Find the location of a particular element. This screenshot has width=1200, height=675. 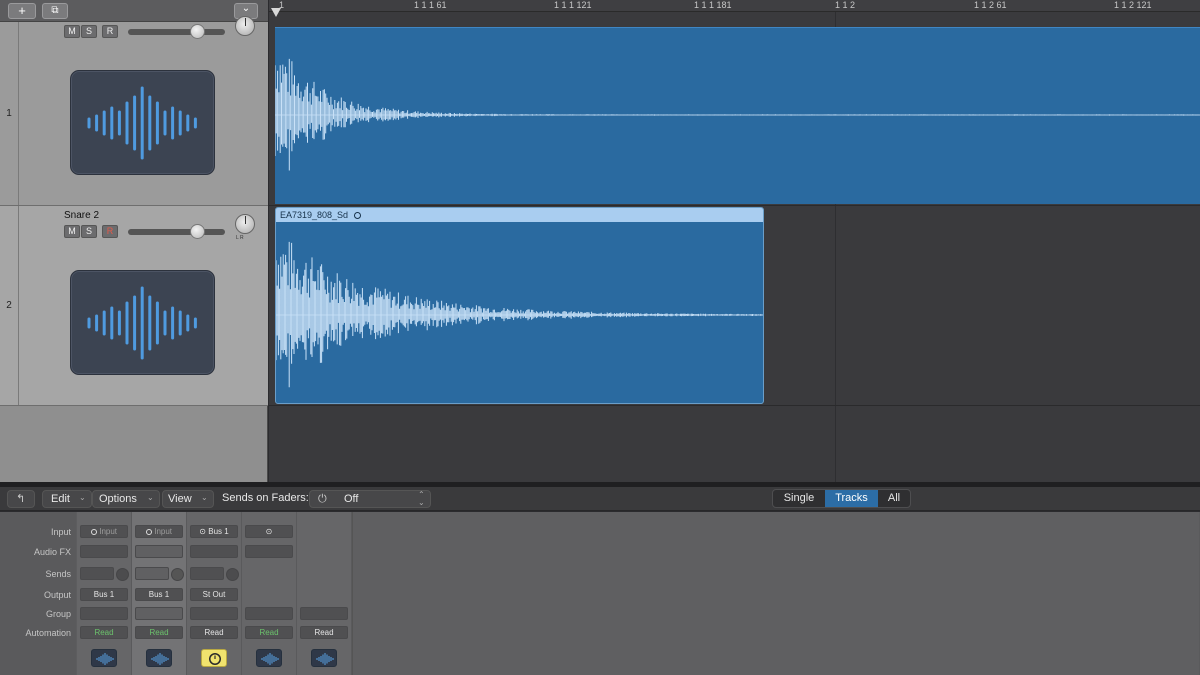

ruler-label: 1 1 2 is located at coordinates (845, 5).